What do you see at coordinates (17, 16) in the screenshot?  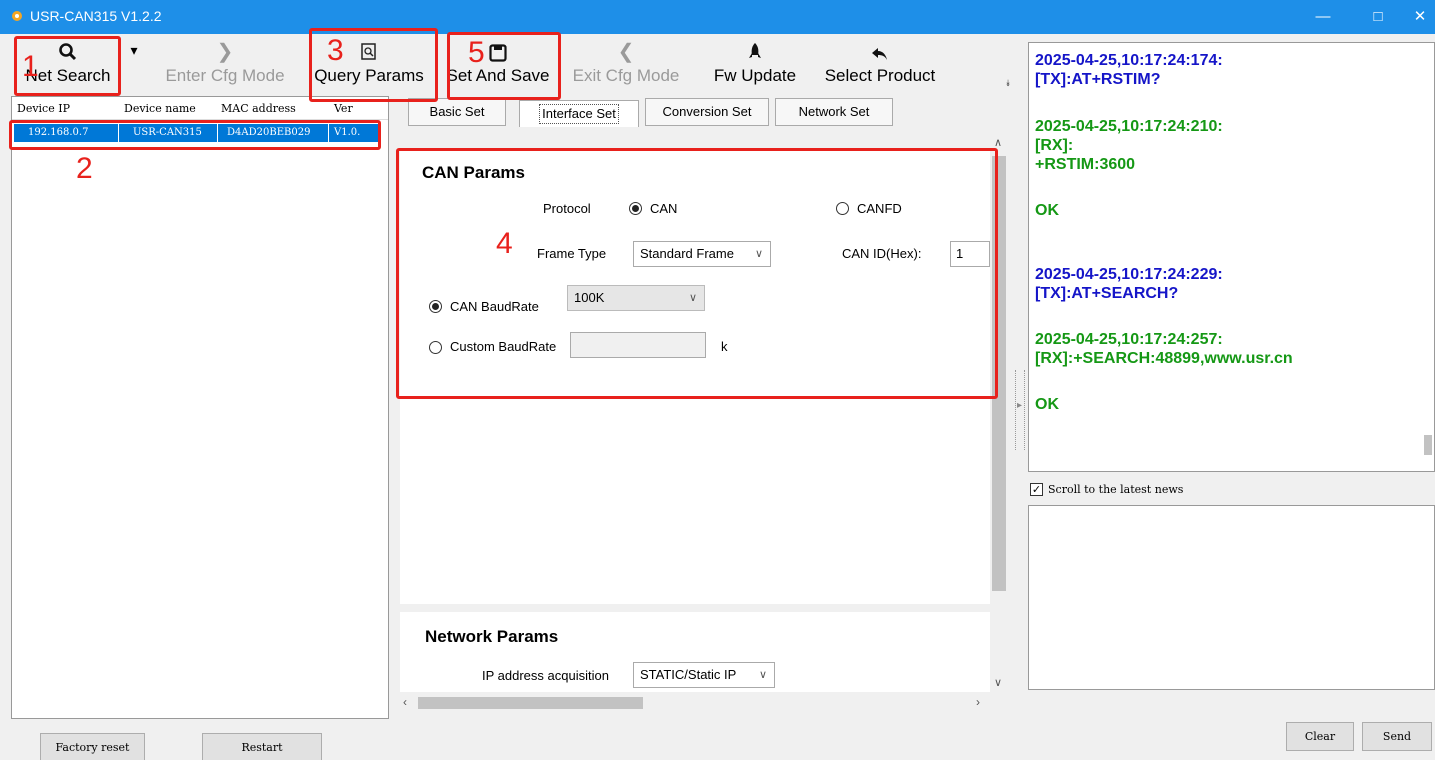 I see `app-logo-icon` at bounding box center [17, 16].